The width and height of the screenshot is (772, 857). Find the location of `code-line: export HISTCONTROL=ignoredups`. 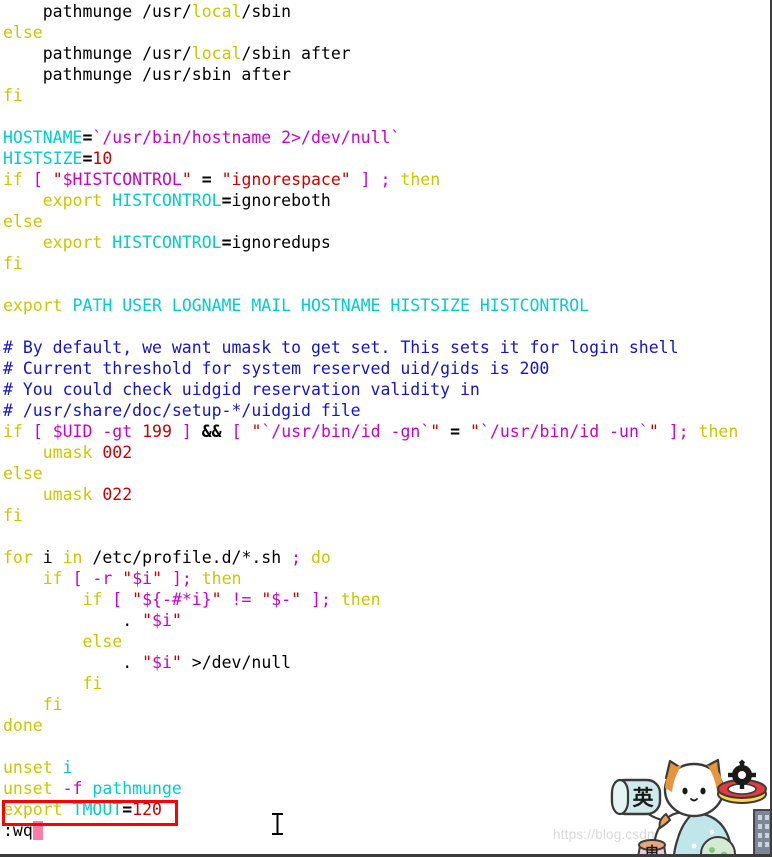

code-line: export HISTCONTROL=ignoredups is located at coordinates (385, 242).